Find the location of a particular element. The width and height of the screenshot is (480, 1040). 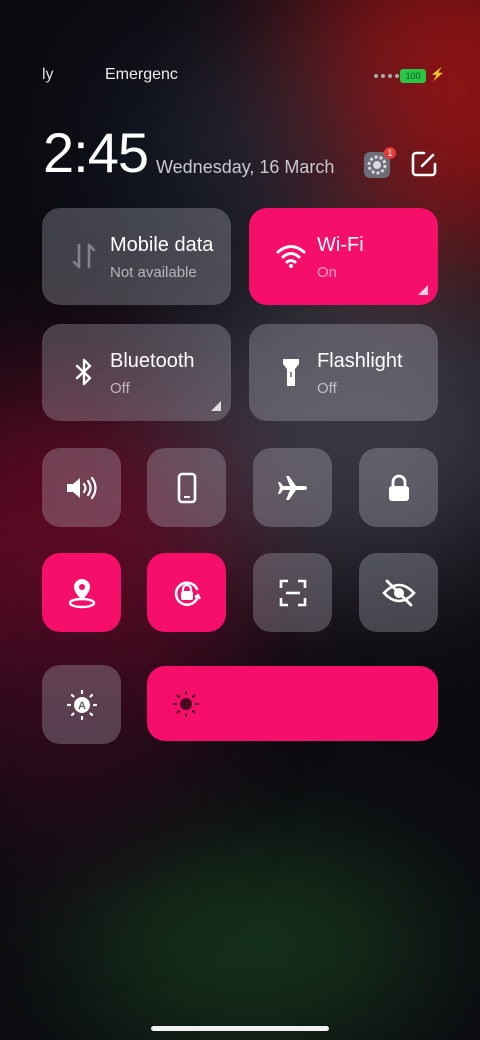

status-bar: ly Emergenc 100 ⚡ is located at coordinates (240, 78).